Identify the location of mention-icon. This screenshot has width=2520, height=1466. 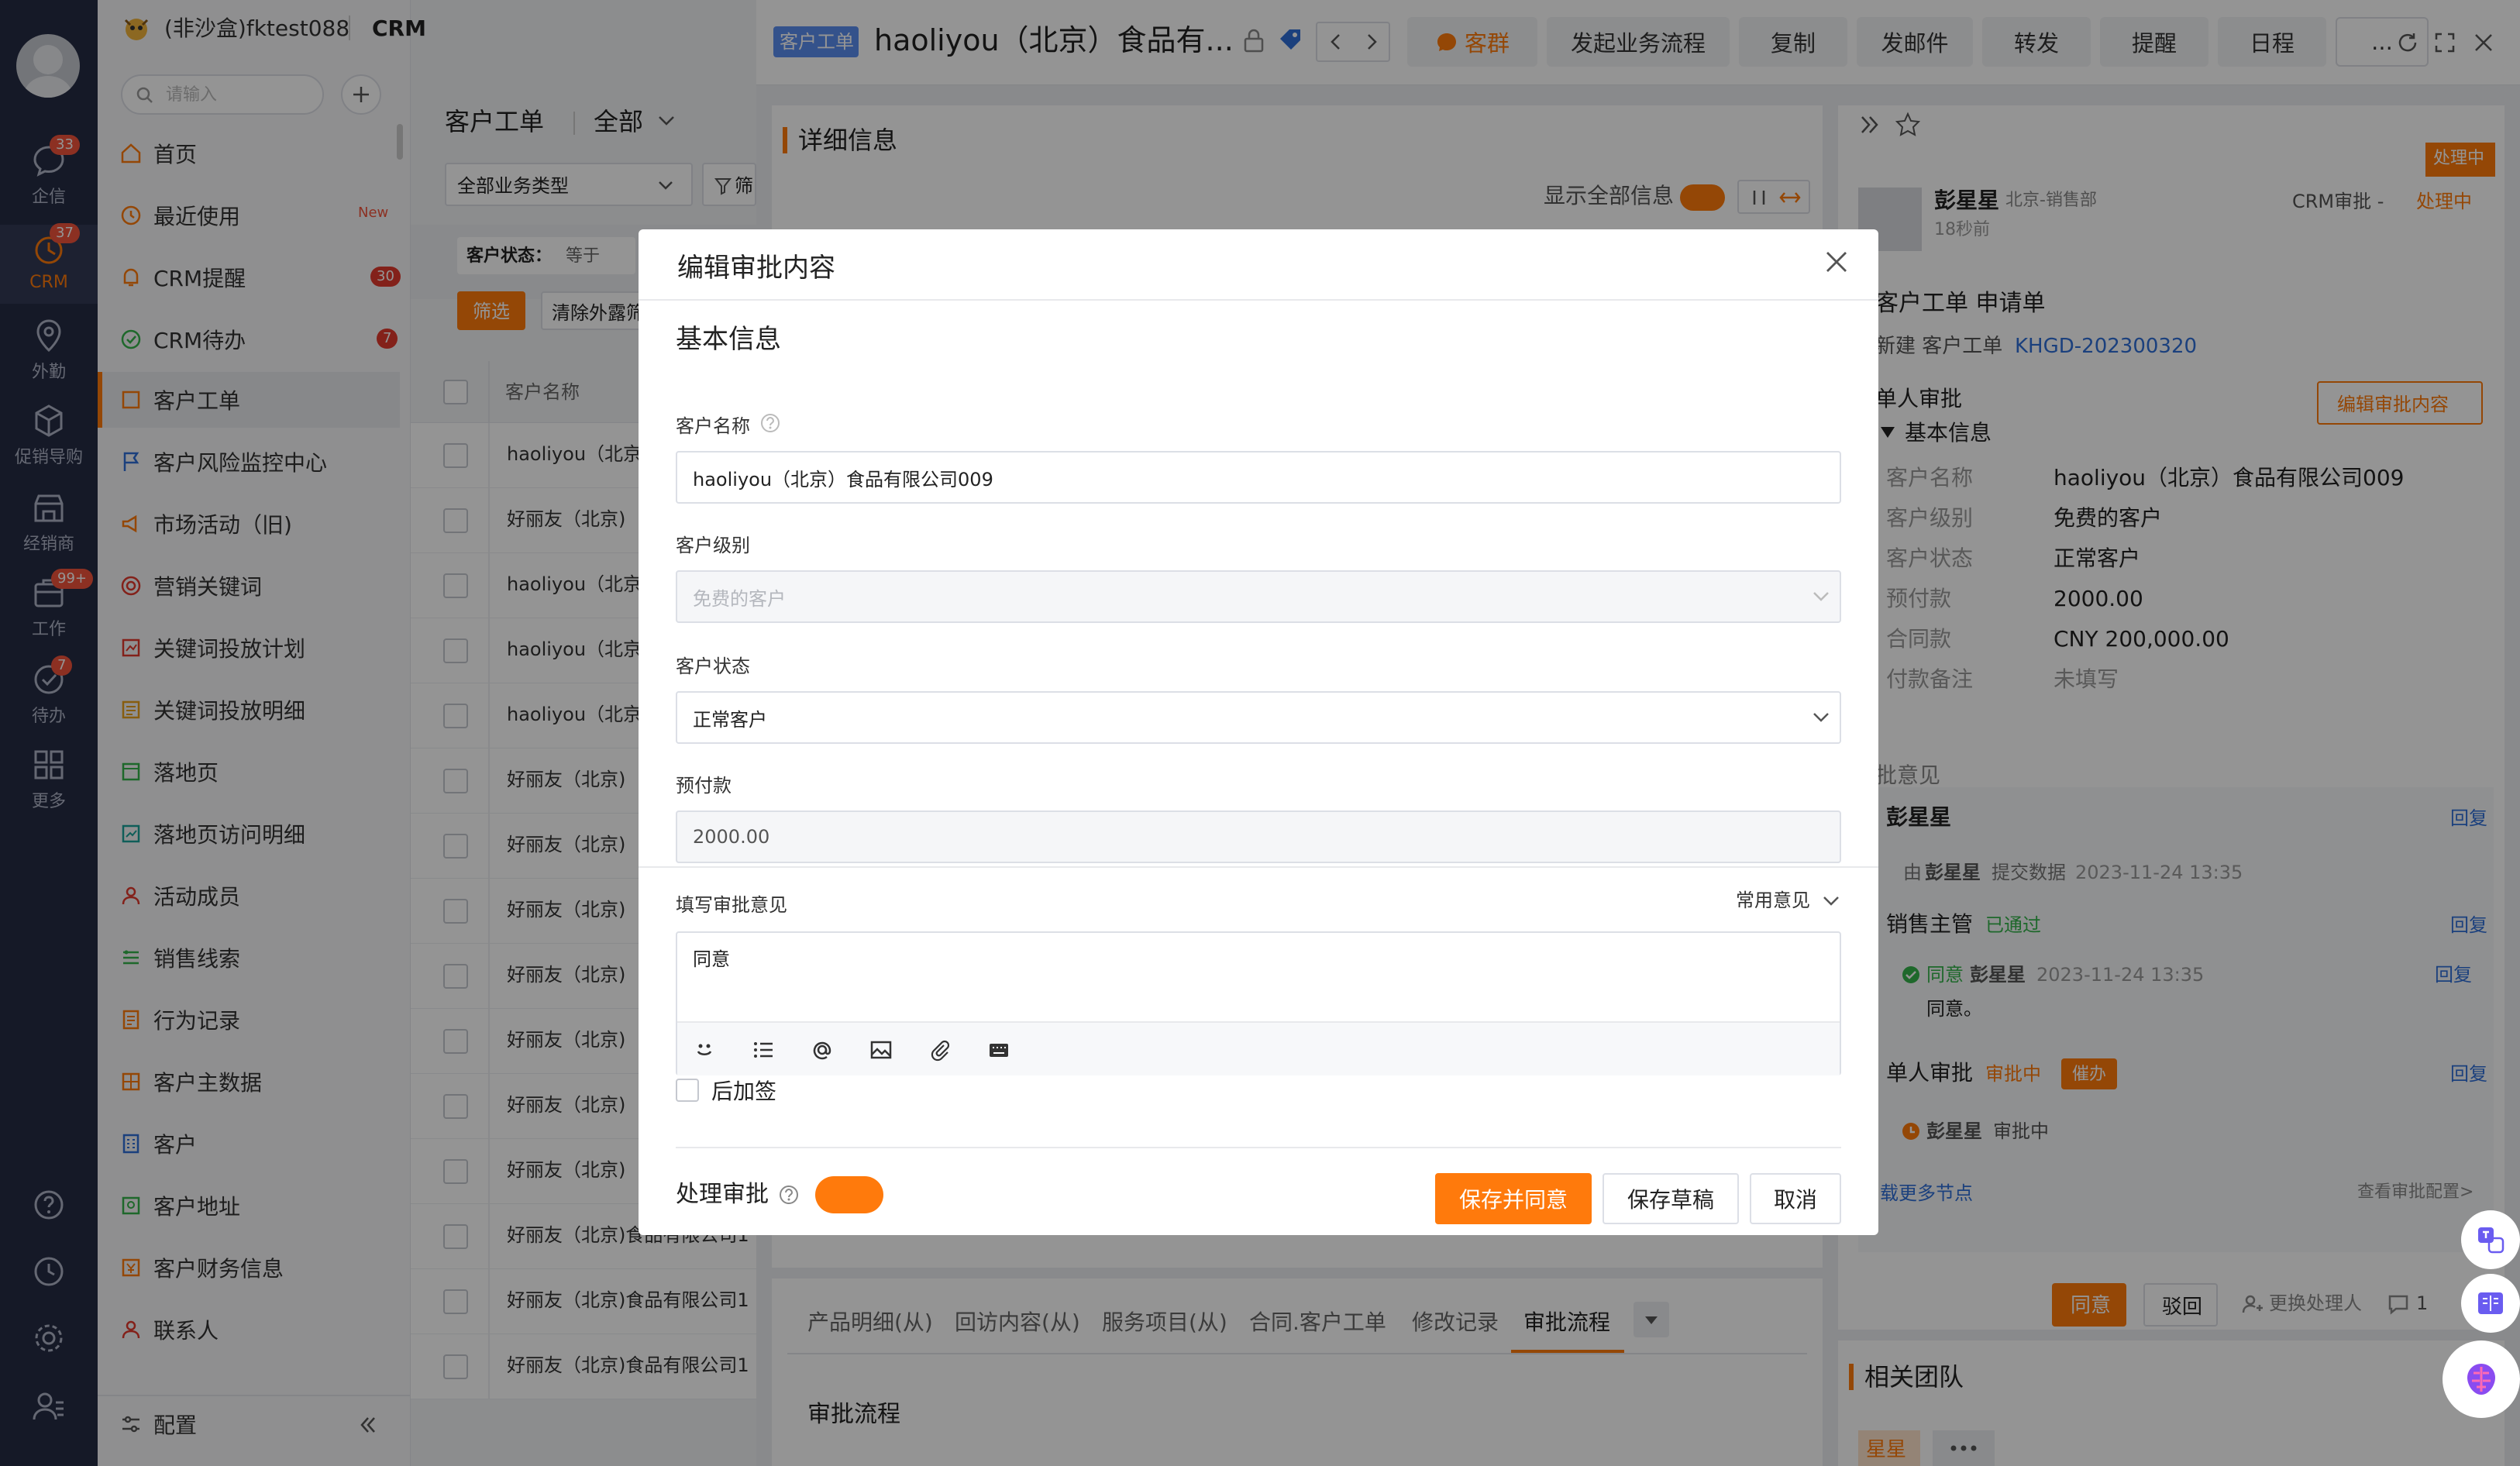
(823, 1050).